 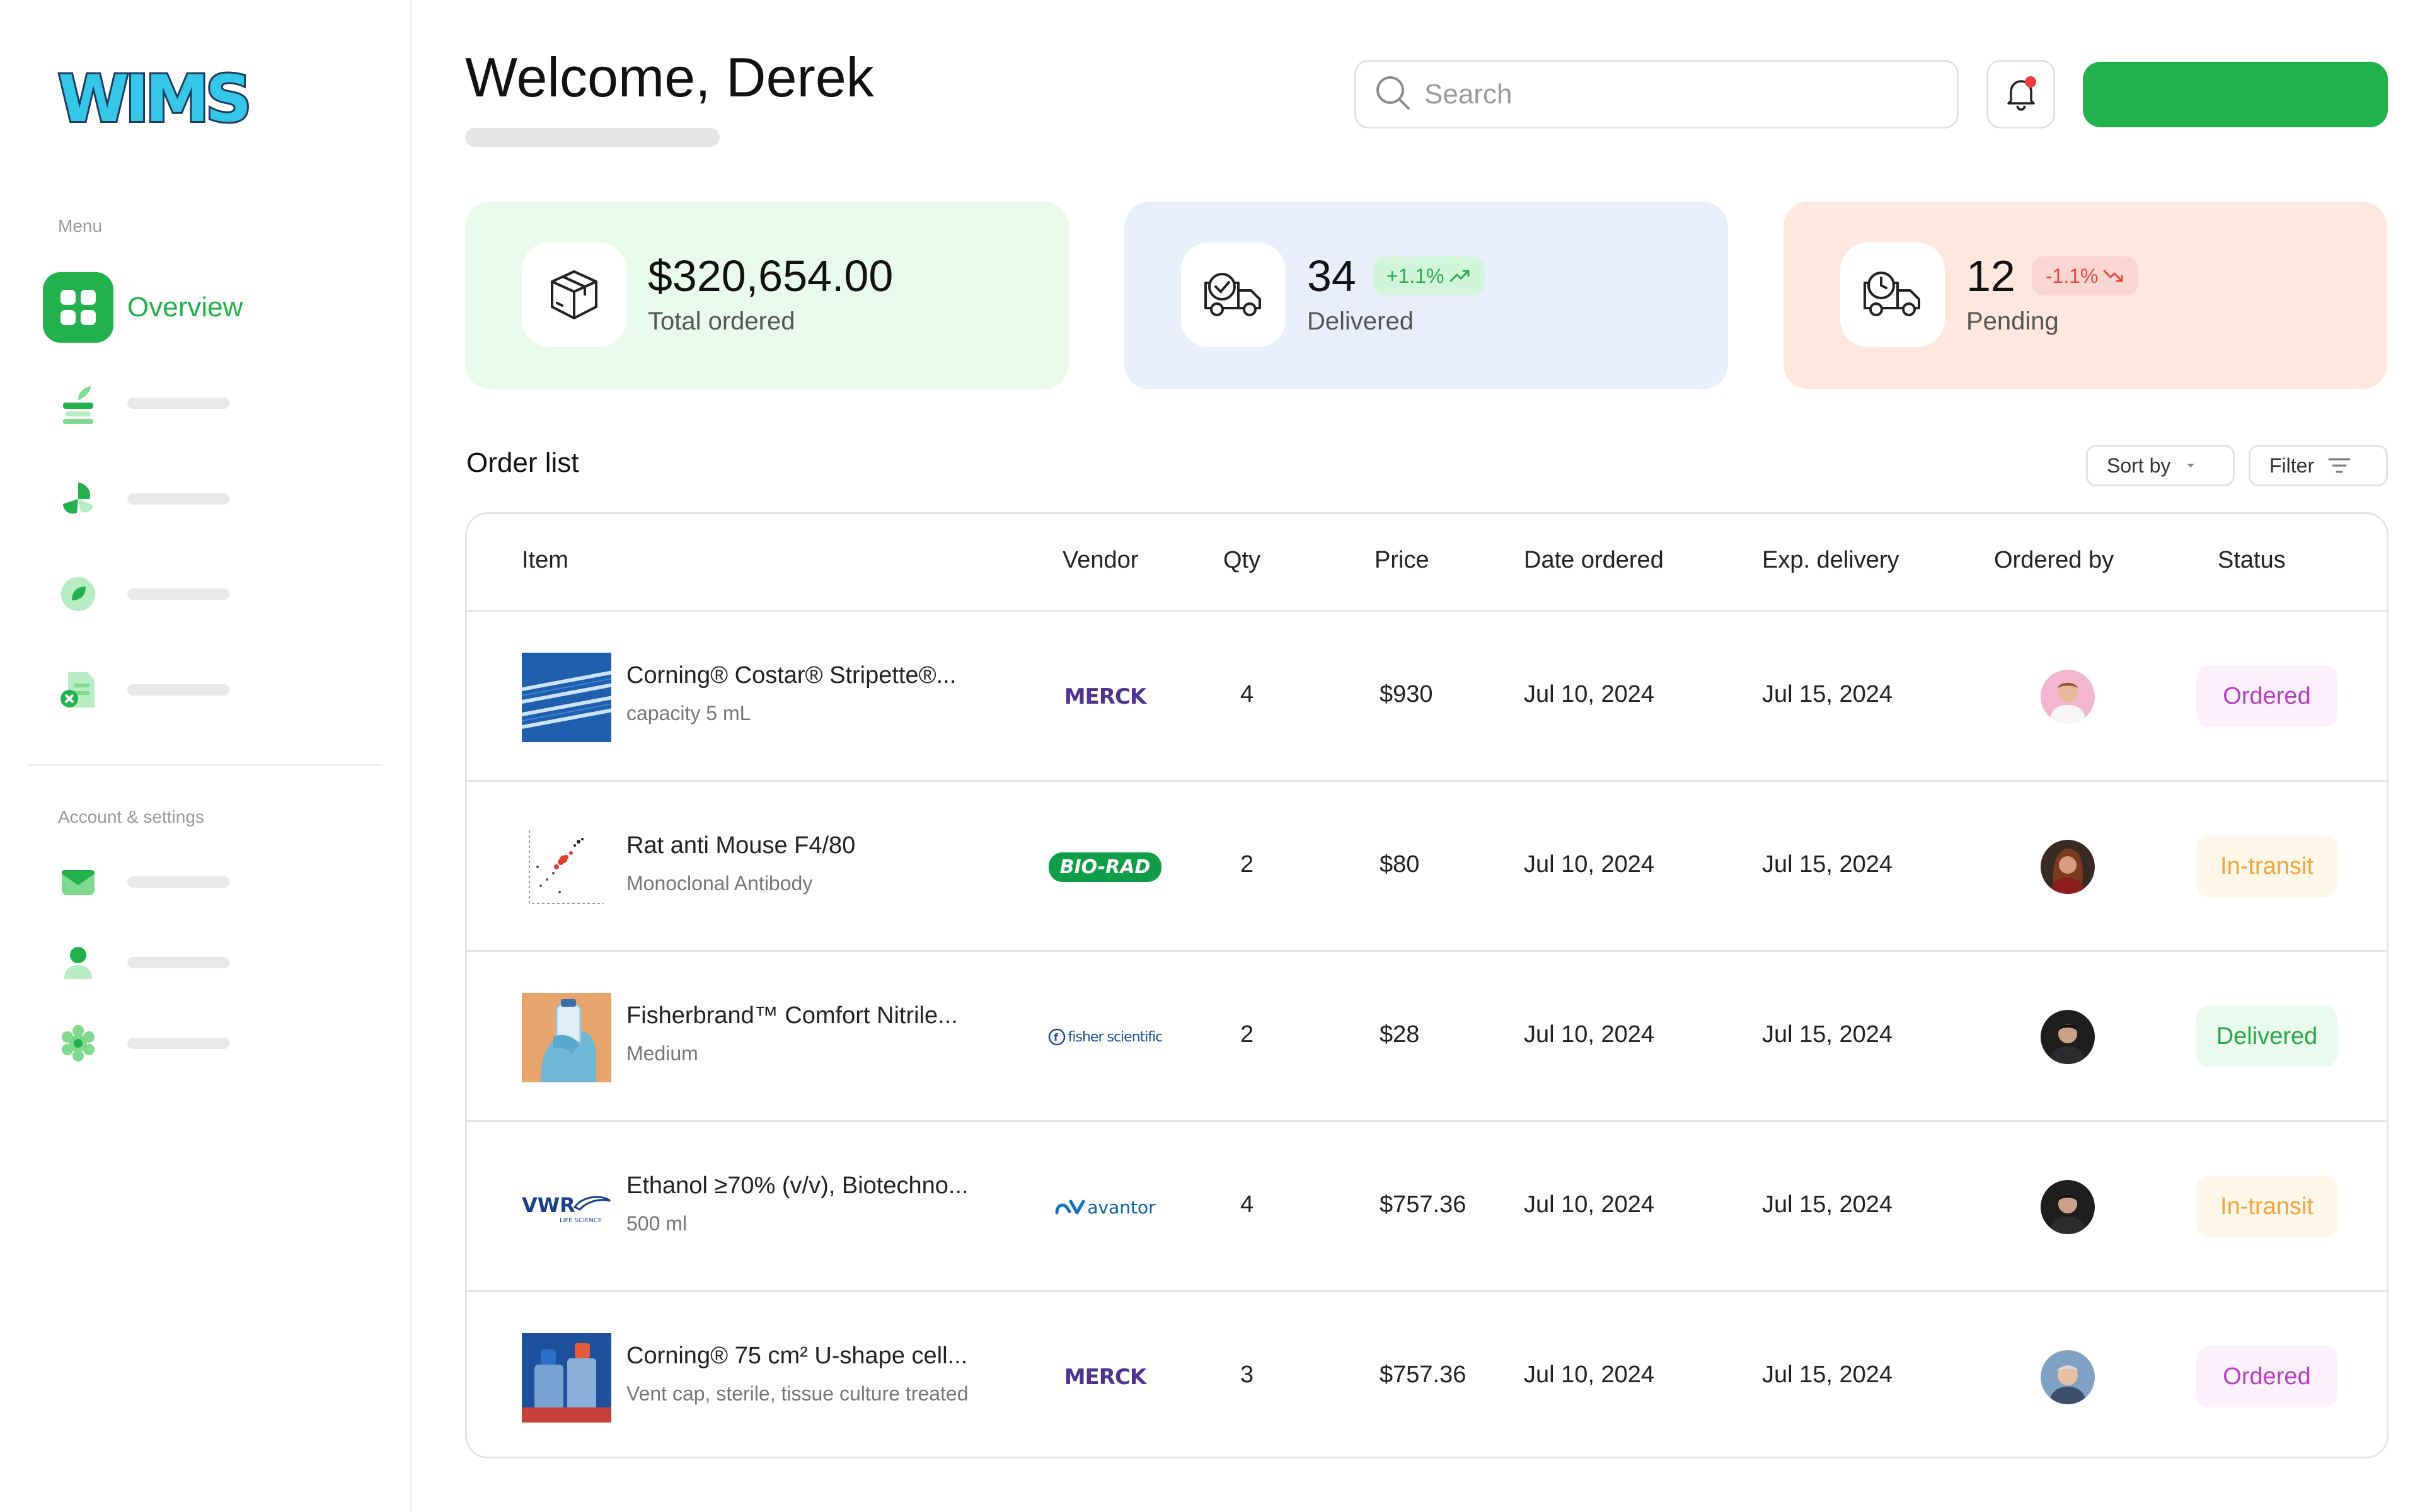 What do you see at coordinates (2085, 295) in the screenshot?
I see `stat-card-pending: 12 -1.1% Pending` at bounding box center [2085, 295].